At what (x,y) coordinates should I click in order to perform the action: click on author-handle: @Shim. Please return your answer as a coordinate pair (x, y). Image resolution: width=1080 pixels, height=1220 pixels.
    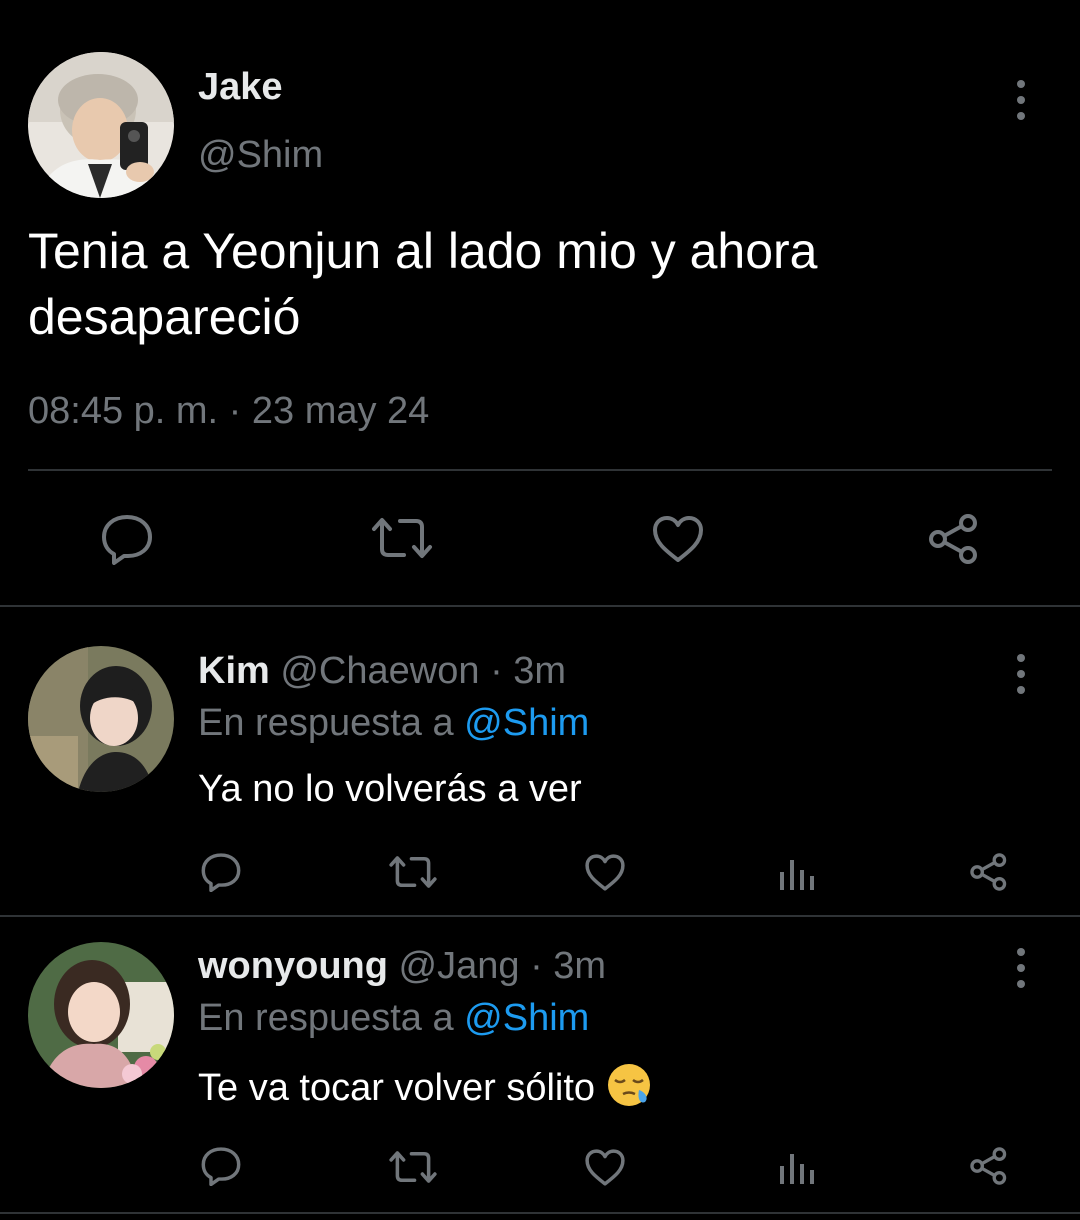
    Looking at the image, I should click on (260, 155).